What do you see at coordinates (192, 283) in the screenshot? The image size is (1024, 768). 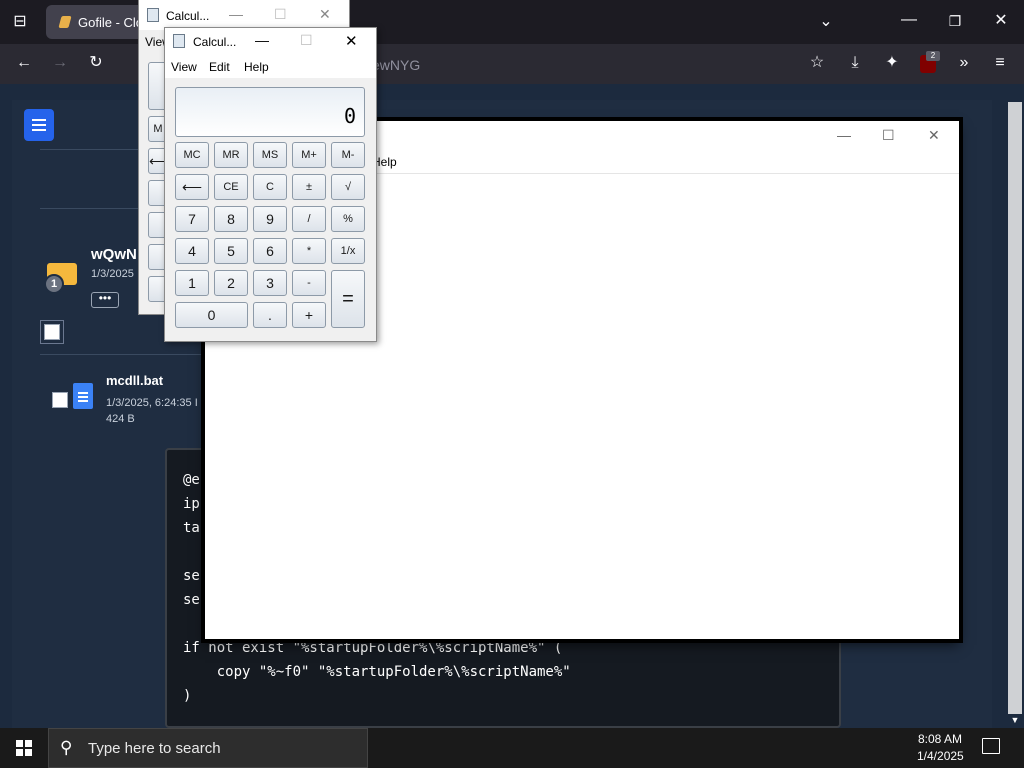 I see `digit-1-button: 1` at bounding box center [192, 283].